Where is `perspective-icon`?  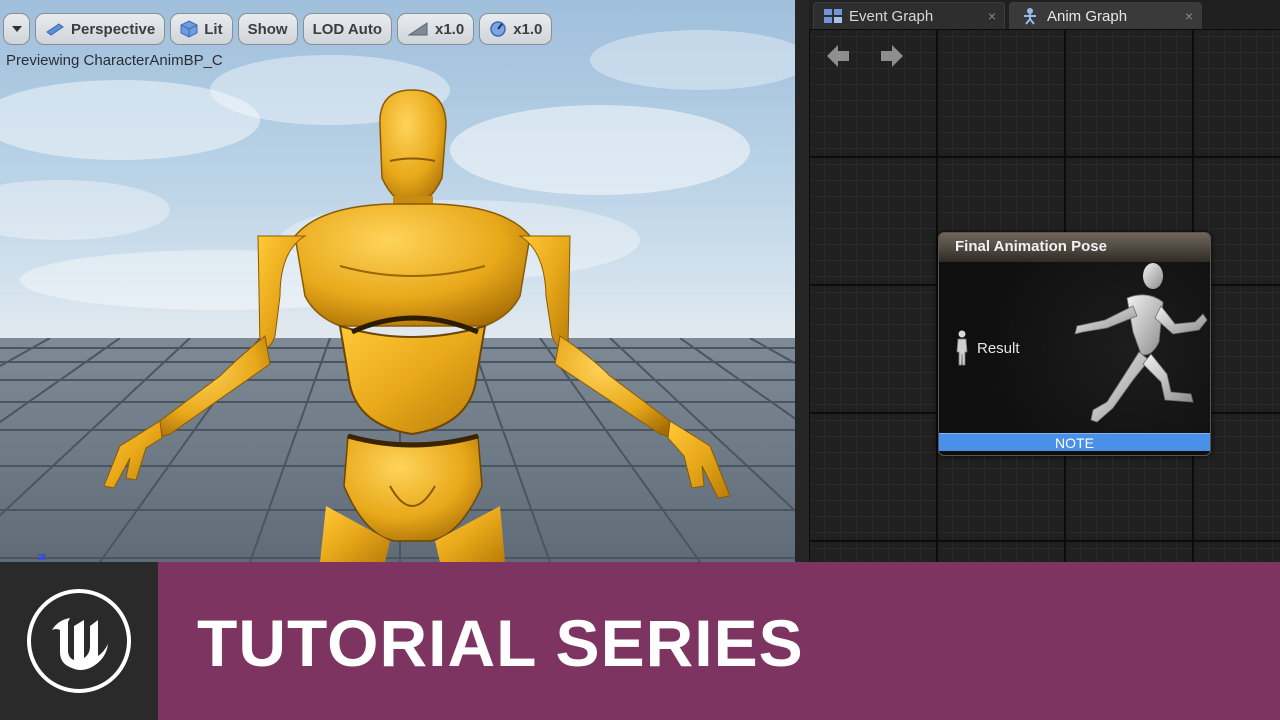 perspective-icon is located at coordinates (55, 29).